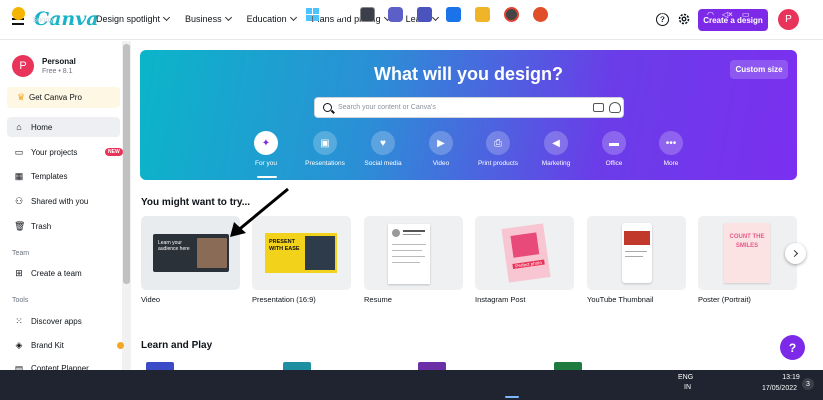 The width and height of the screenshot is (823, 400). What do you see at coordinates (191, 253) in the screenshot?
I see `video-thumbnail: Learn your audience here` at bounding box center [191, 253].